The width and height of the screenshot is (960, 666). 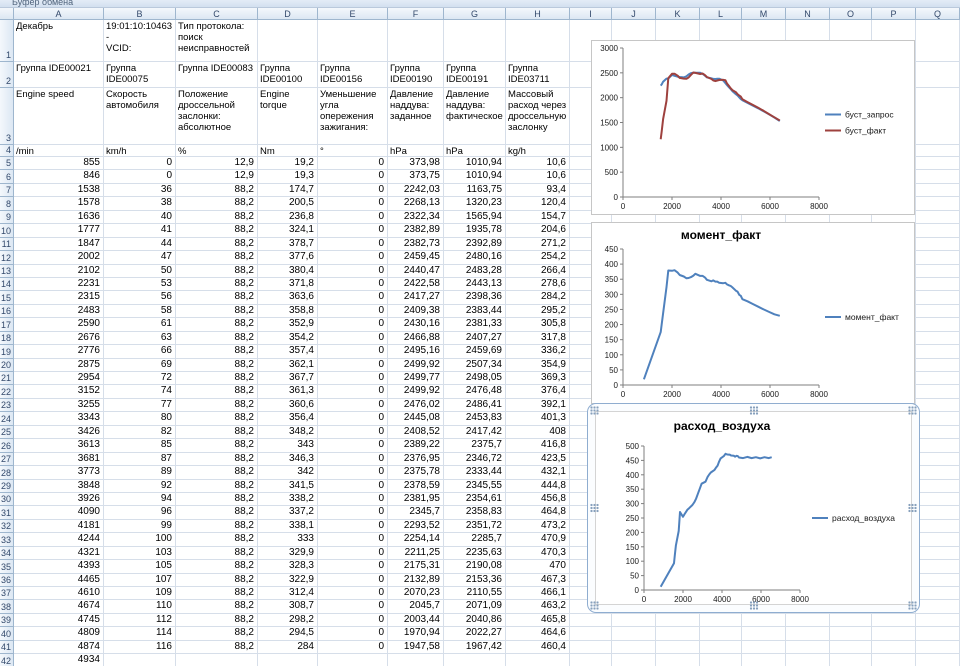 I want to click on cell-D29: 341,5, so click(x=288, y=486).